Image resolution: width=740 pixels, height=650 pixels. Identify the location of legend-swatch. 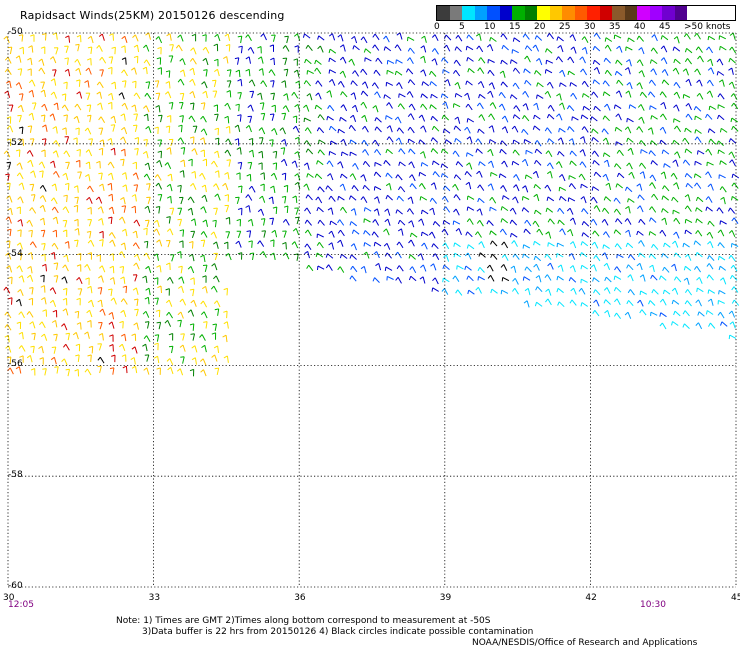
(443, 13).